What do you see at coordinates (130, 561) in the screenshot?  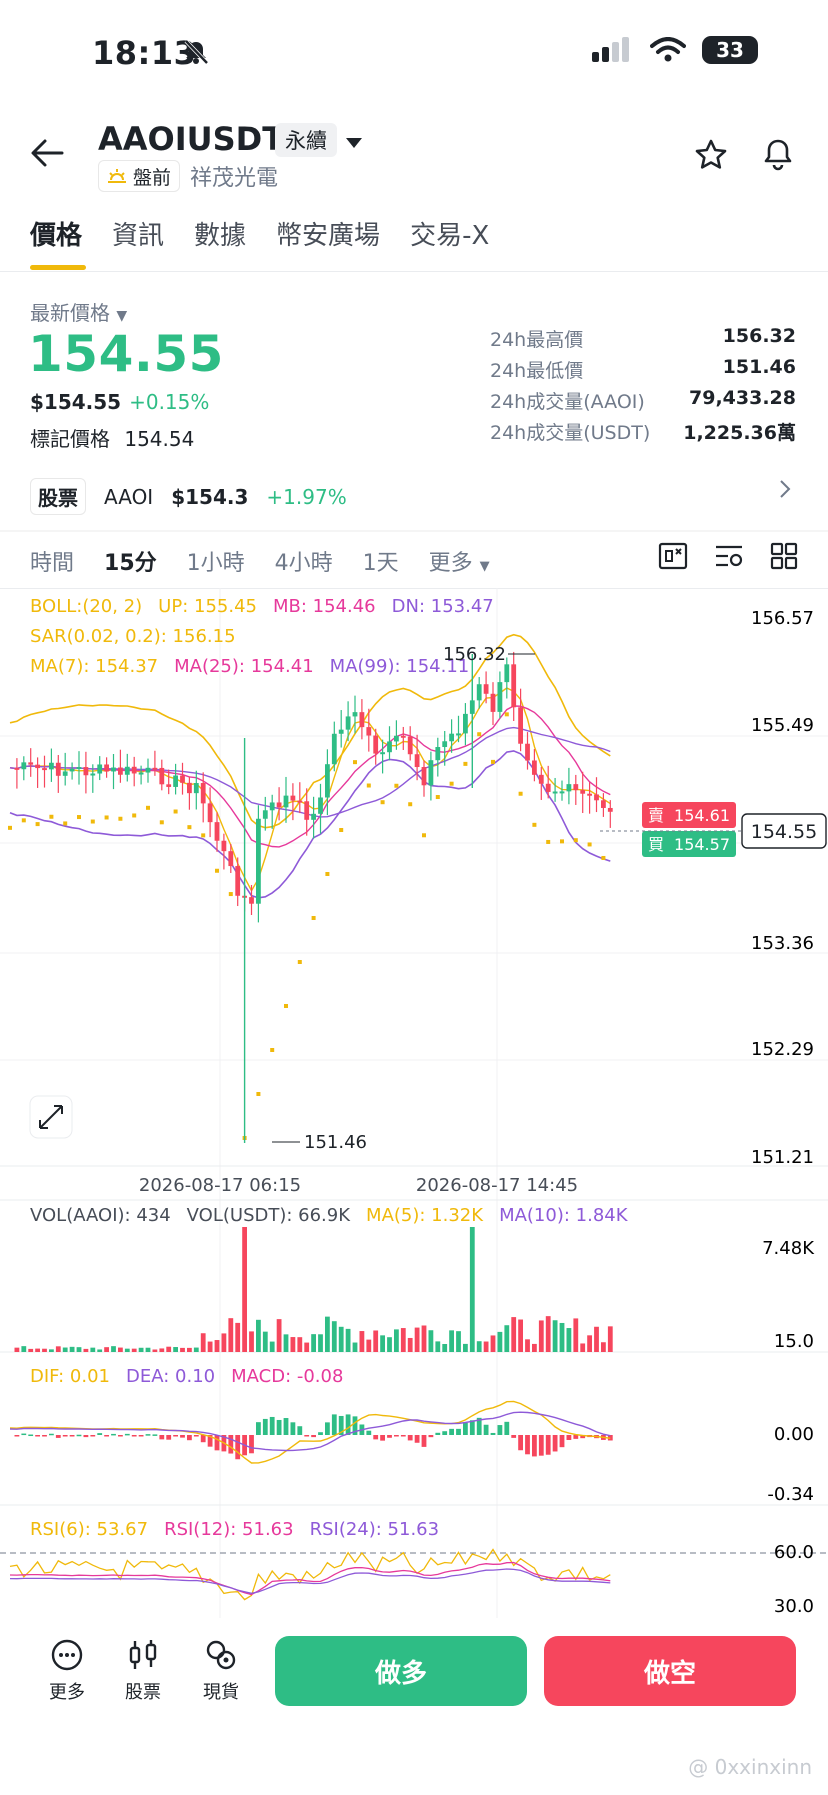 I see `interval-15m: 15分` at bounding box center [130, 561].